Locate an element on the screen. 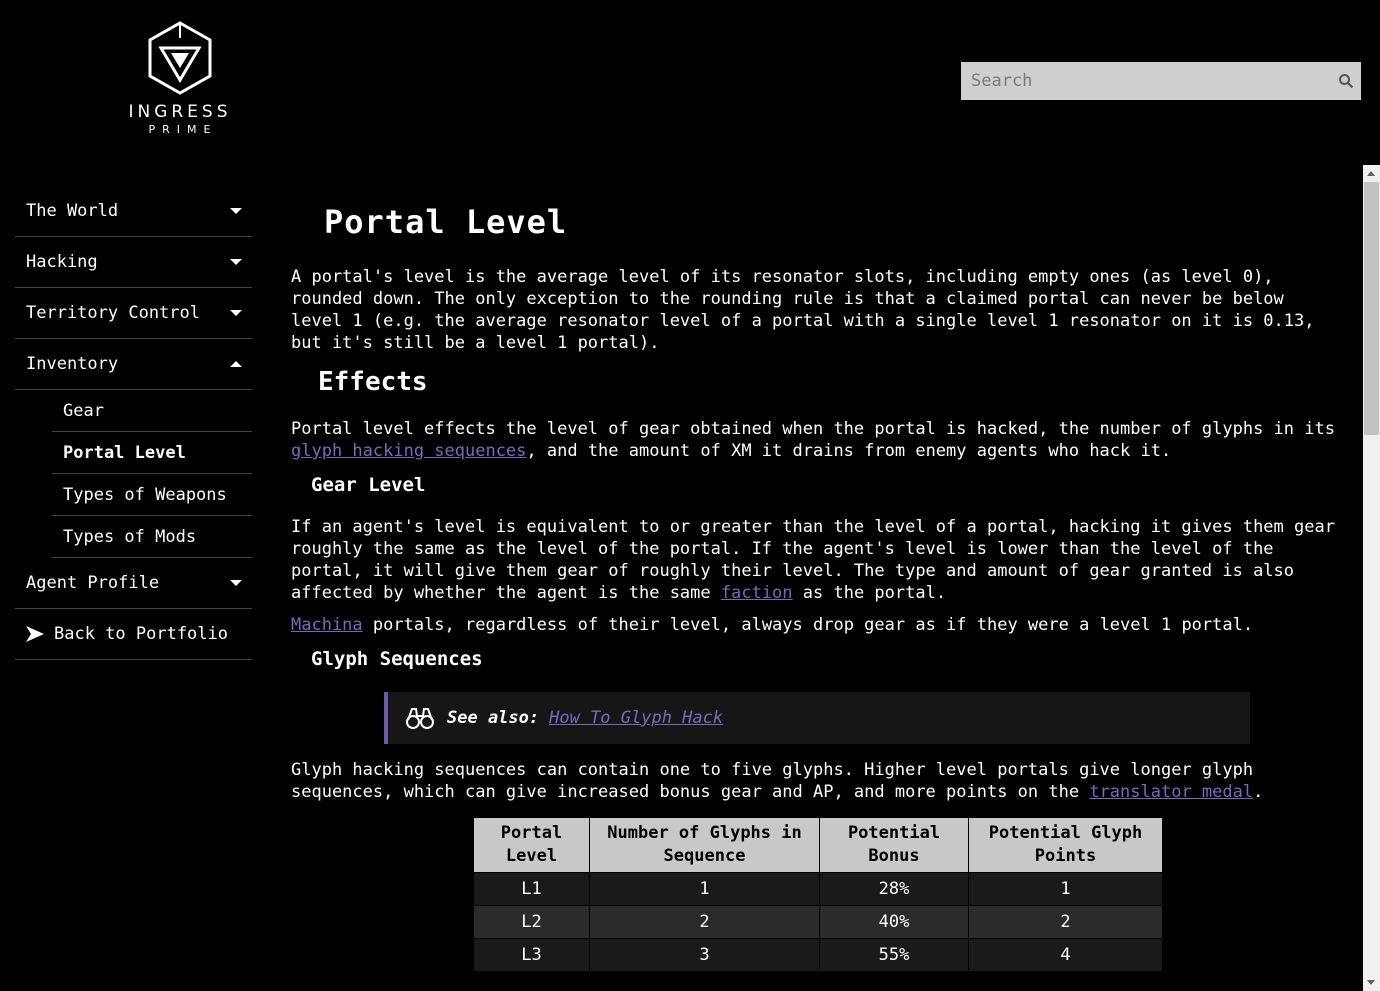  sidebar-subitem-gear: Gear is located at coordinates (152, 411).